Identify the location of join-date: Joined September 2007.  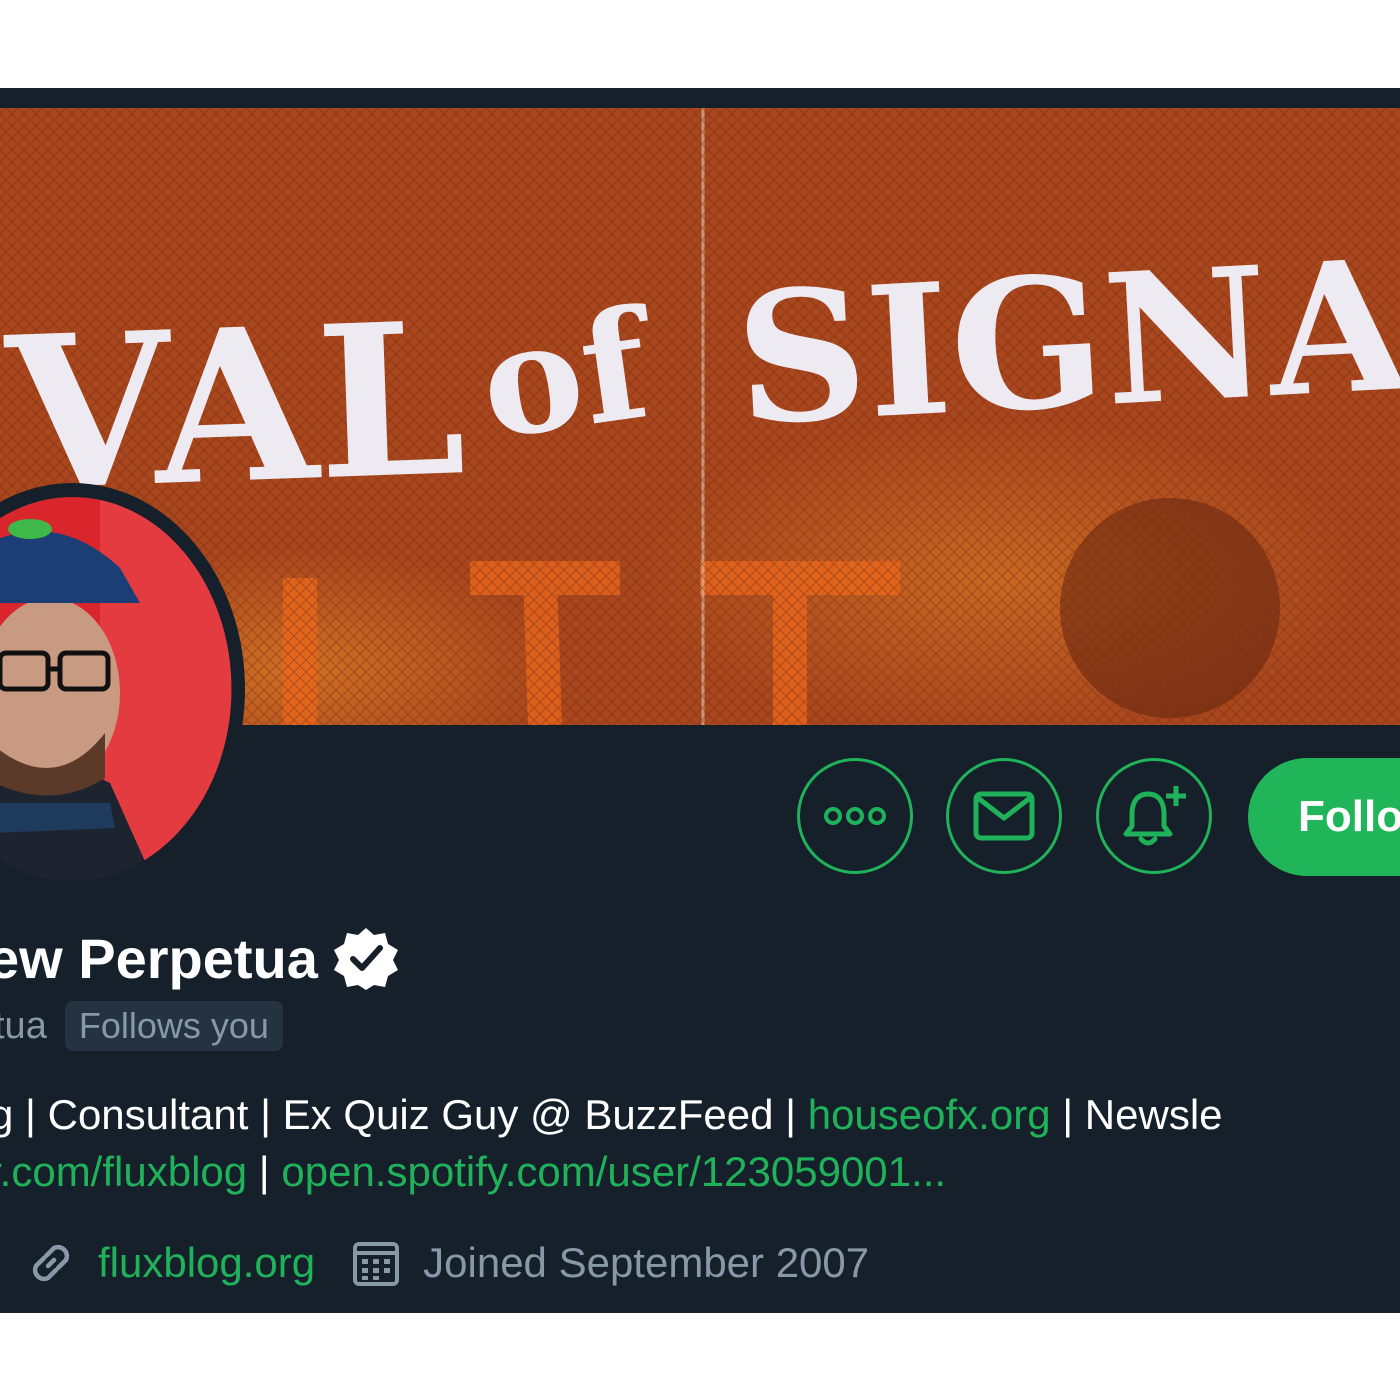
(646, 1262).